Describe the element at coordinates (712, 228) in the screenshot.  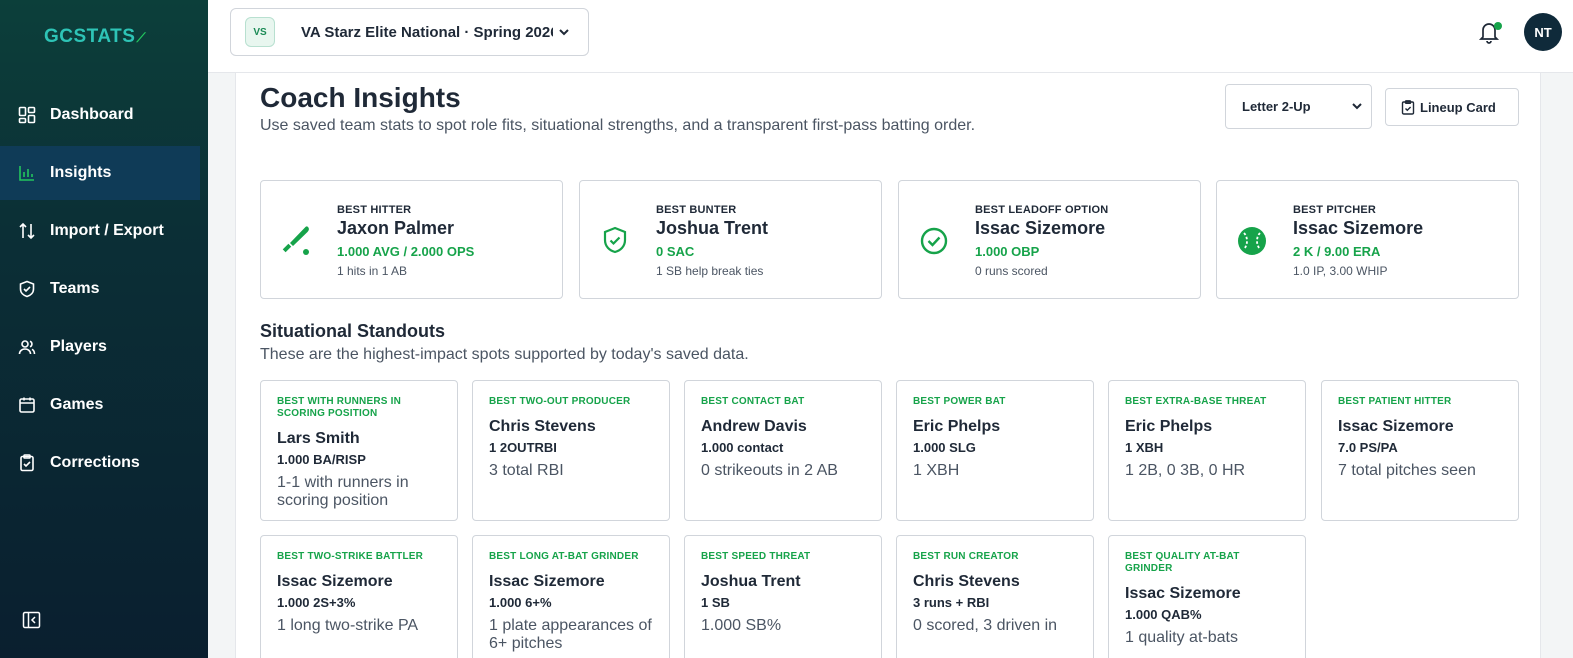
I see `best-card-player: Joshua Trent` at that location.